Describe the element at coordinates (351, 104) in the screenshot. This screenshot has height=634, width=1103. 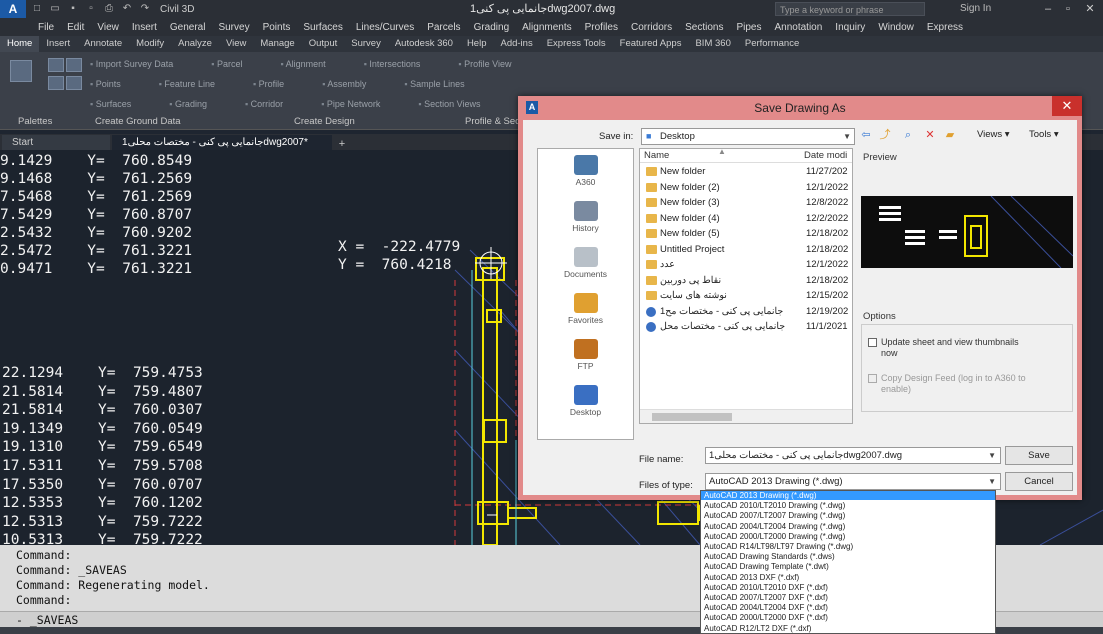
I see `ribbon-button-pipe-network: Pipe Network` at that location.